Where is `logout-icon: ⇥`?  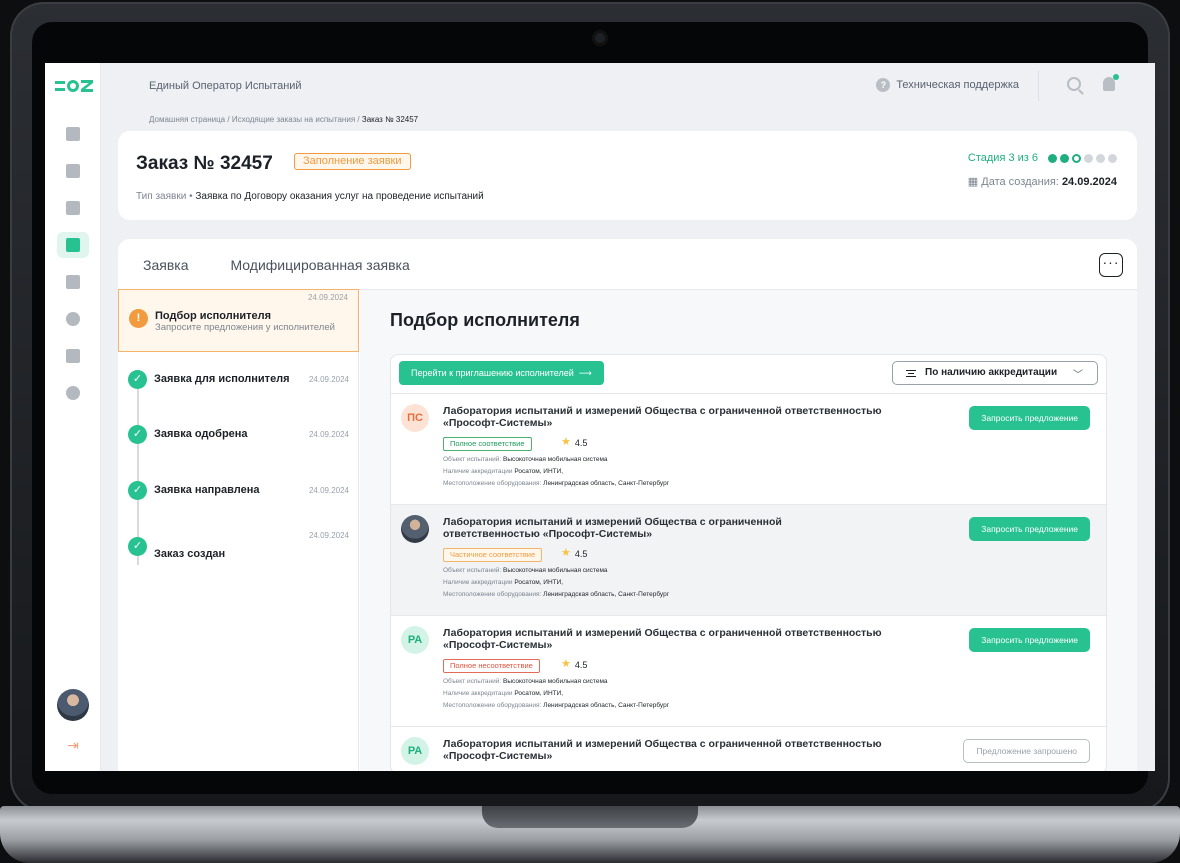 logout-icon: ⇥ is located at coordinates (73, 745).